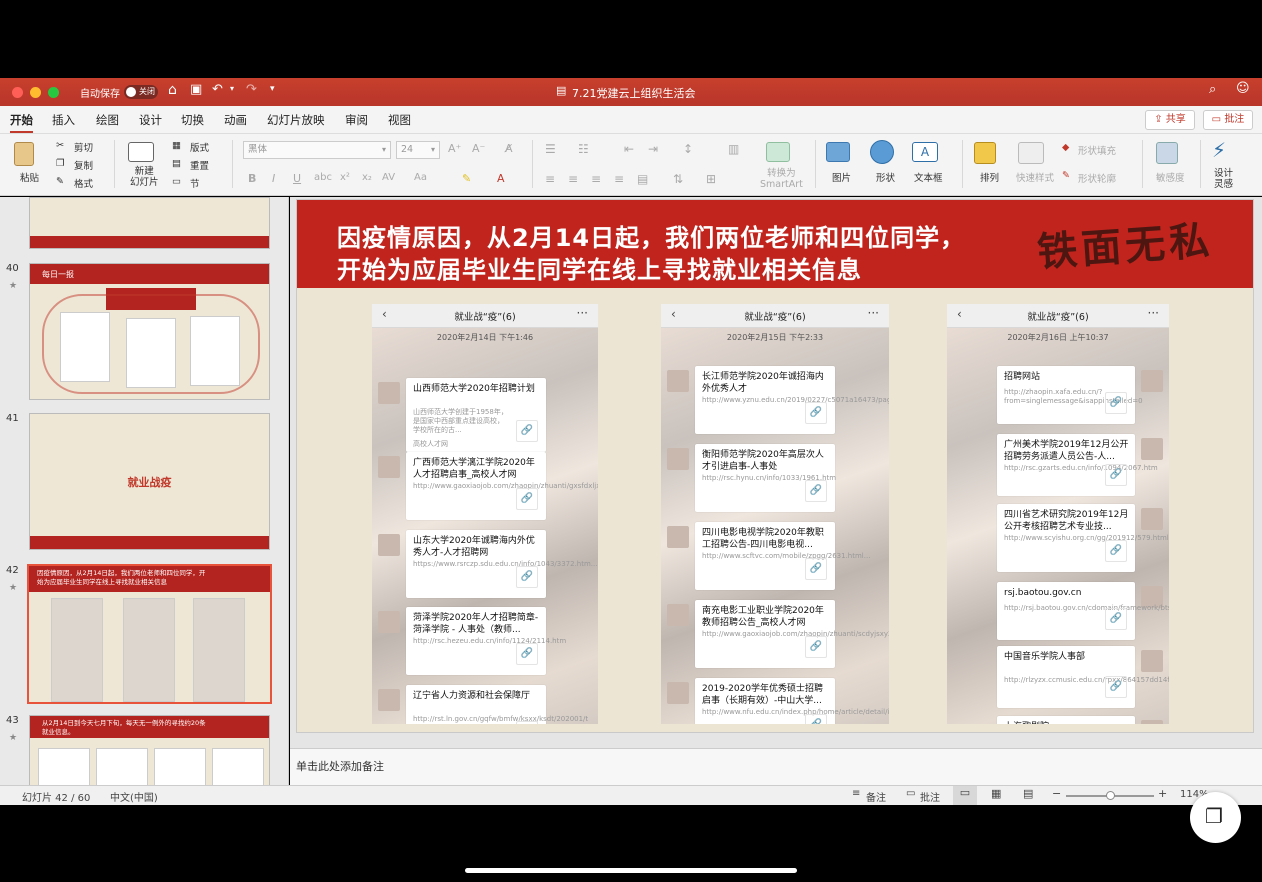  What do you see at coordinates (781, 179) in the screenshot?
I see `convert-smartart-button: 转换为 SmartArt` at bounding box center [781, 179].